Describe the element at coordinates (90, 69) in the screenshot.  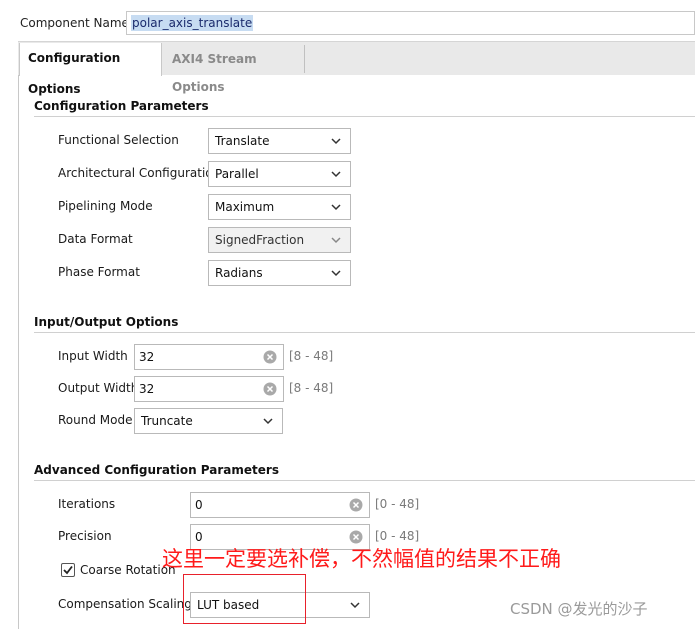
I see `tab-configuration-options: Configuration Options` at that location.